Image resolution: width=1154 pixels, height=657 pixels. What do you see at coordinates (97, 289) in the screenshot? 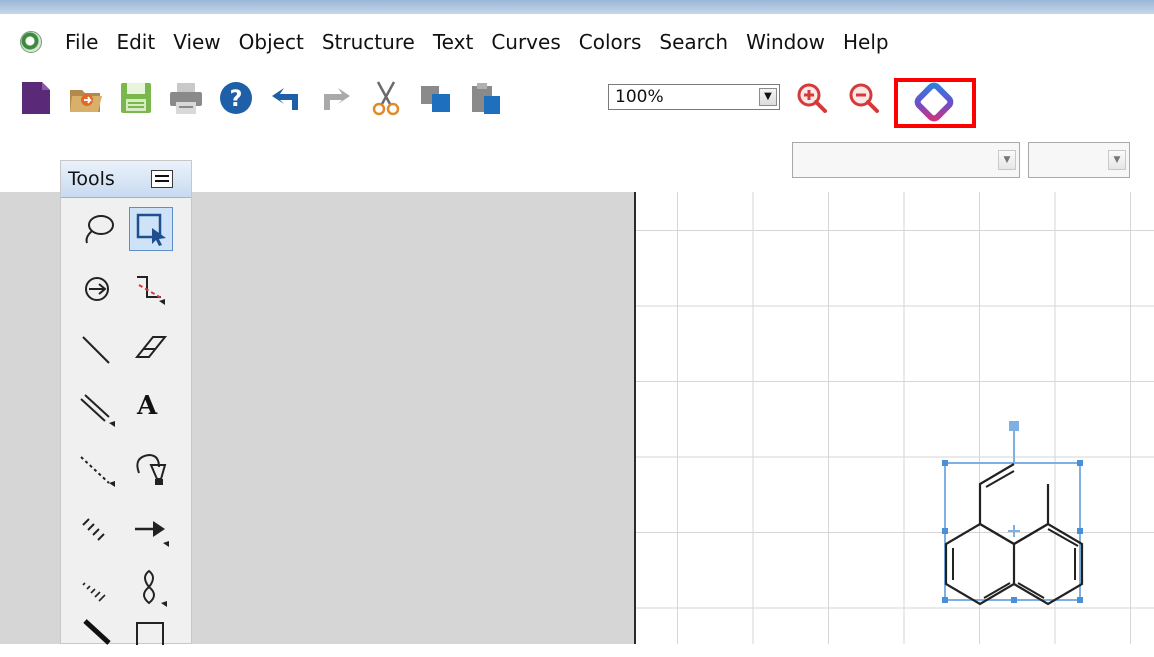
I see `structure-perspective-icon` at bounding box center [97, 289].